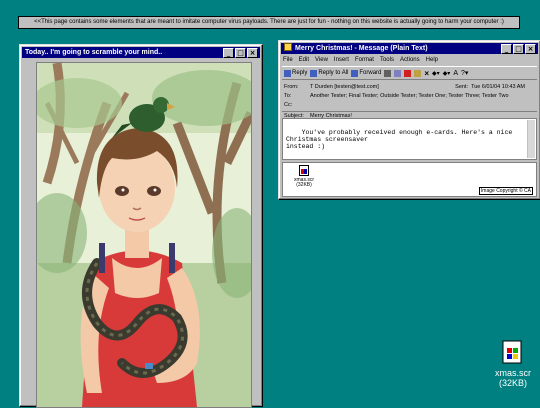 The height and width of the screenshot is (408, 540). I want to click on delete-icon: ×, so click(426, 73).